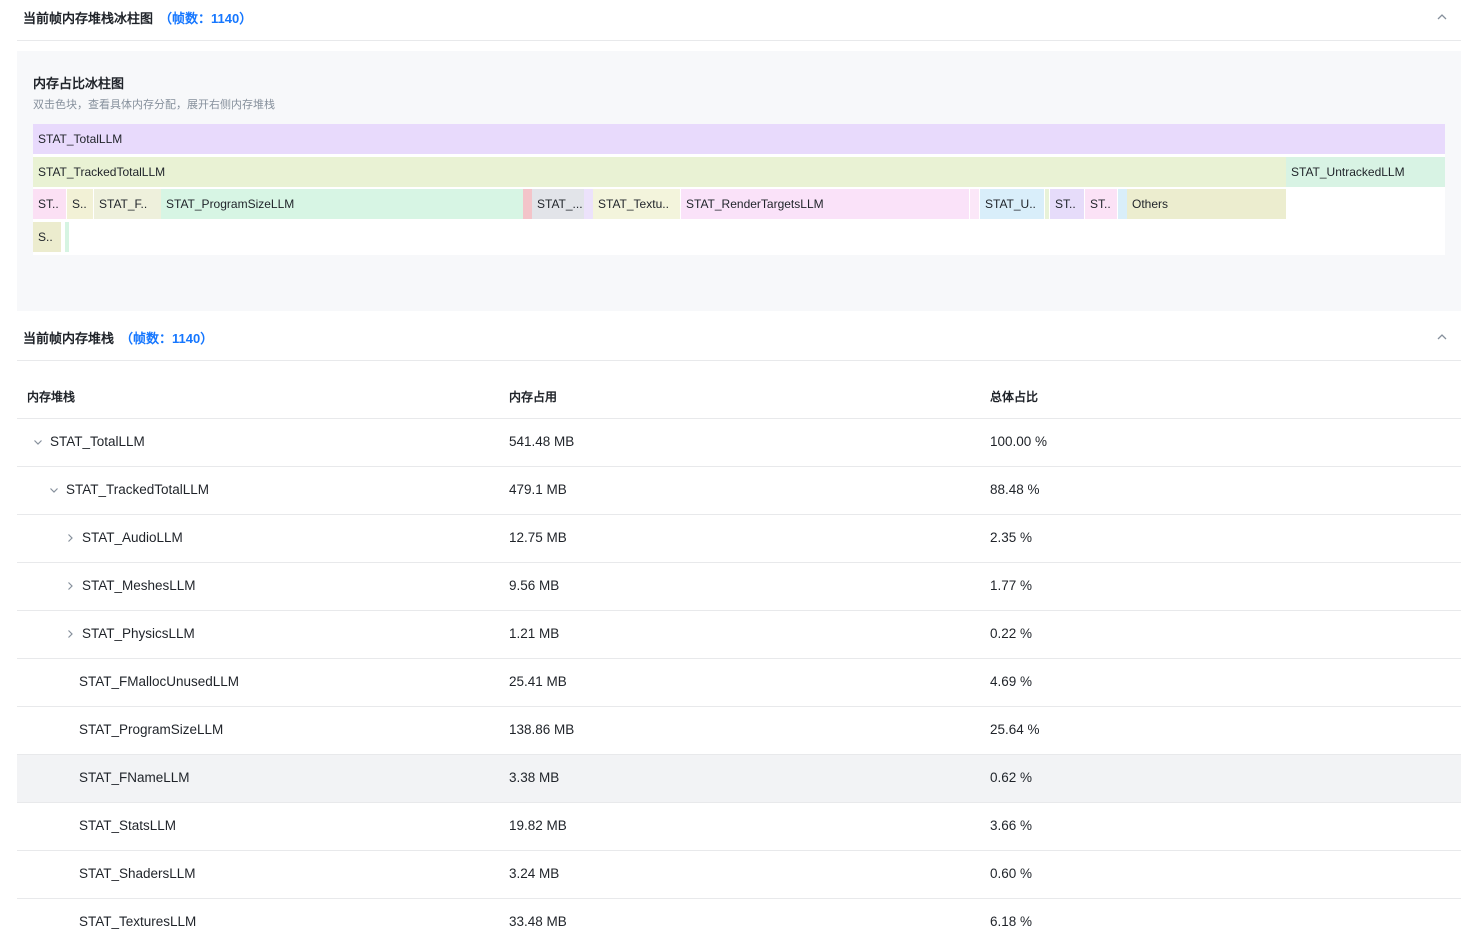 Image resolution: width=1471 pixels, height=946 pixels. I want to click on flame-block: STAT_F.., so click(127, 204).